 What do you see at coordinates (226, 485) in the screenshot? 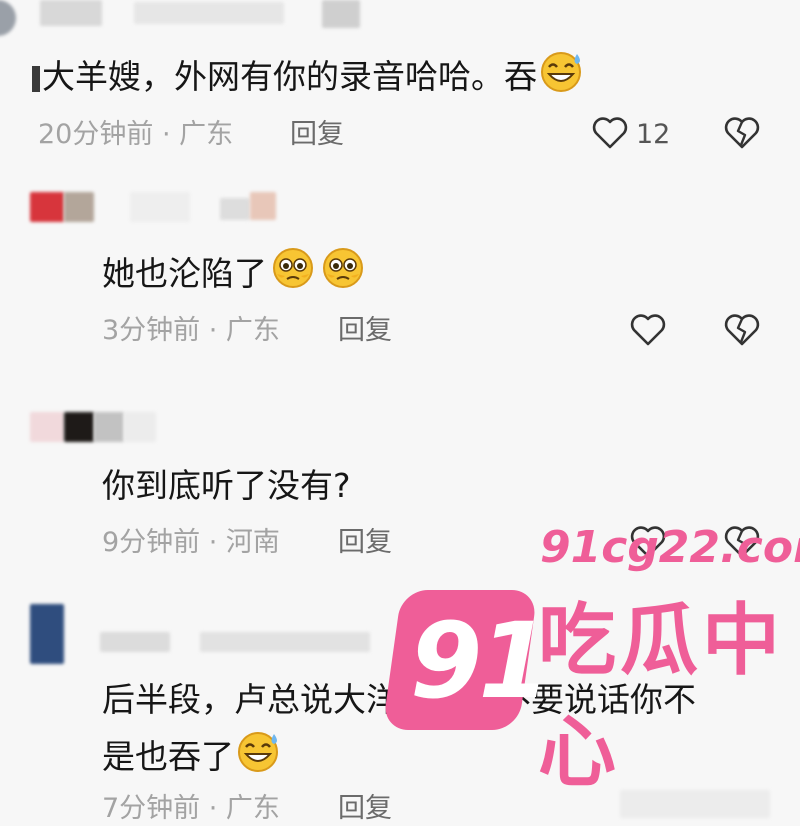
I see `comment-text: 你到底听了没有?` at bounding box center [226, 485].